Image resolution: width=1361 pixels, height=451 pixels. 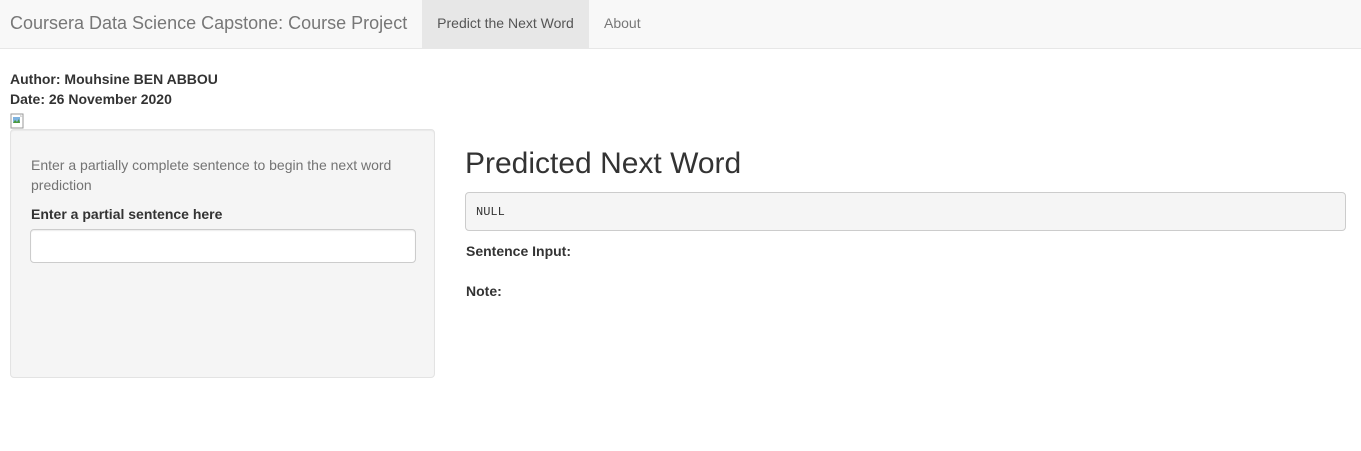 I want to click on sentence-input-label: Enter a partial sentence here, so click(x=127, y=214).